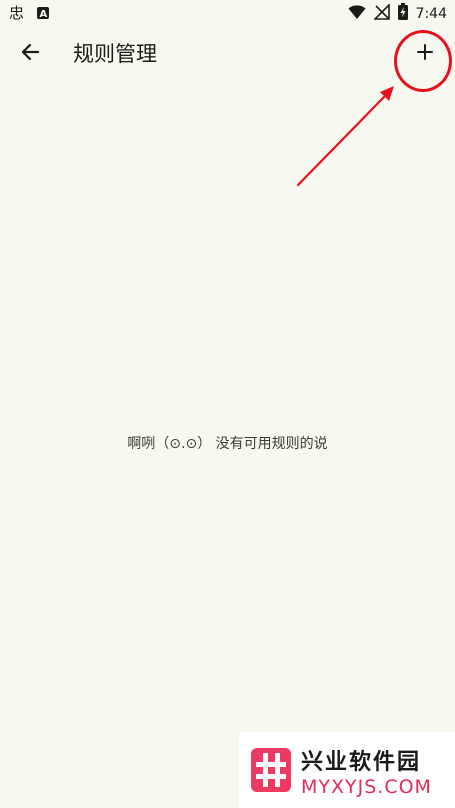  I want to click on app-bar: 规则管理, so click(227, 54).